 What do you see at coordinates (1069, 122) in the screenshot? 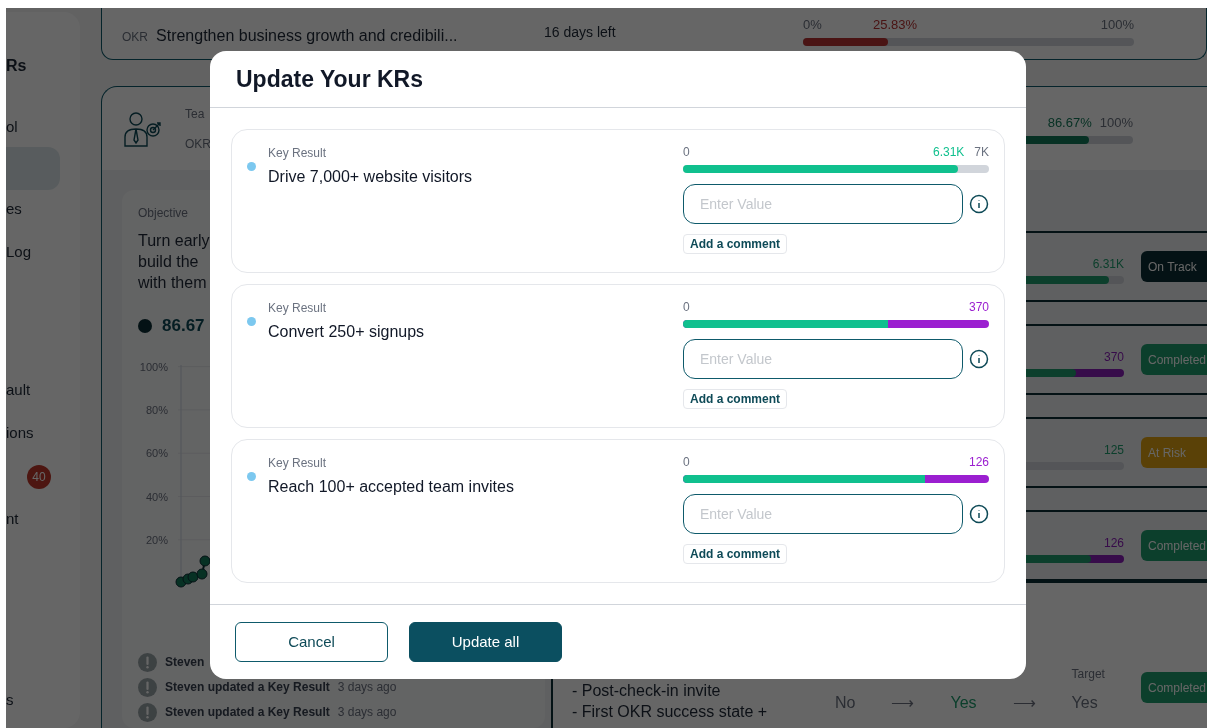
I see `progress-value: 86.67%` at bounding box center [1069, 122].